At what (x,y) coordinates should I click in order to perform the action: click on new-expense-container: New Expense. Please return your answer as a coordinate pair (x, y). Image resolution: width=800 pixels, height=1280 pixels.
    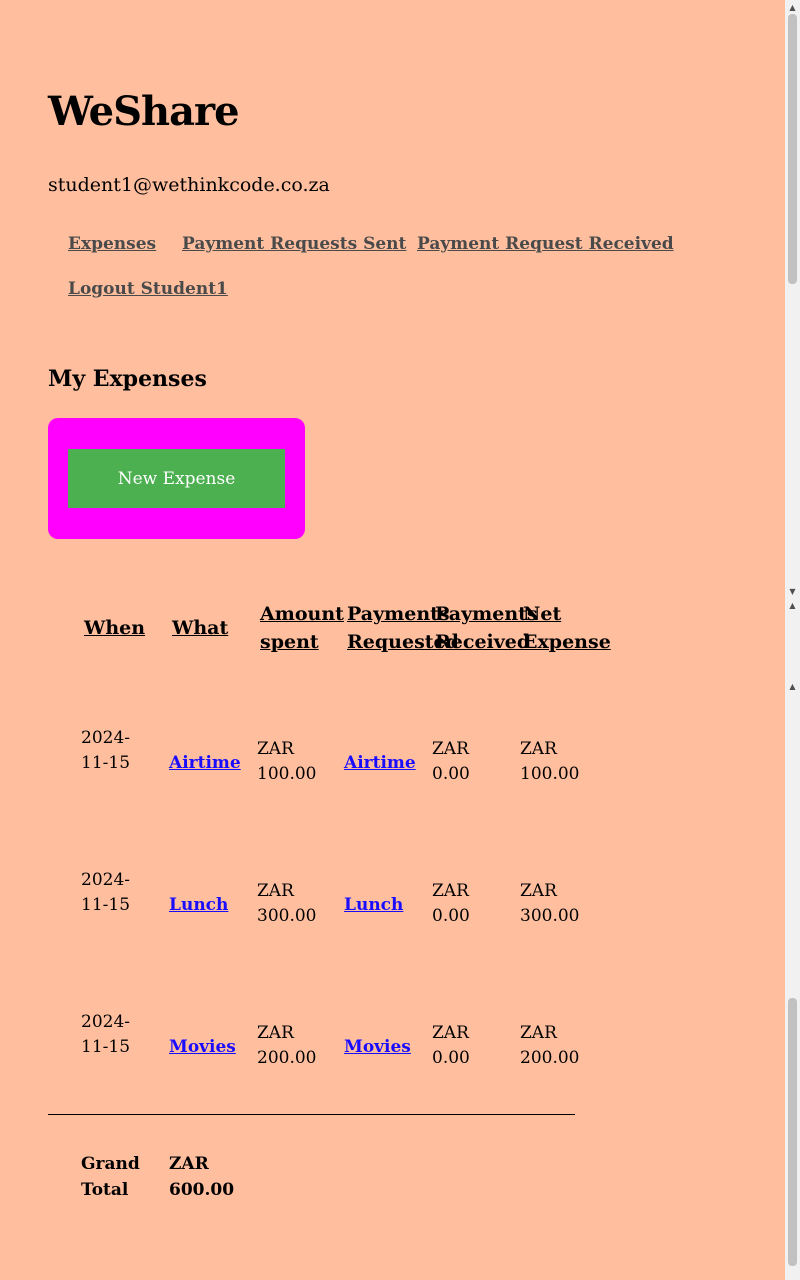
    Looking at the image, I should click on (176, 478).